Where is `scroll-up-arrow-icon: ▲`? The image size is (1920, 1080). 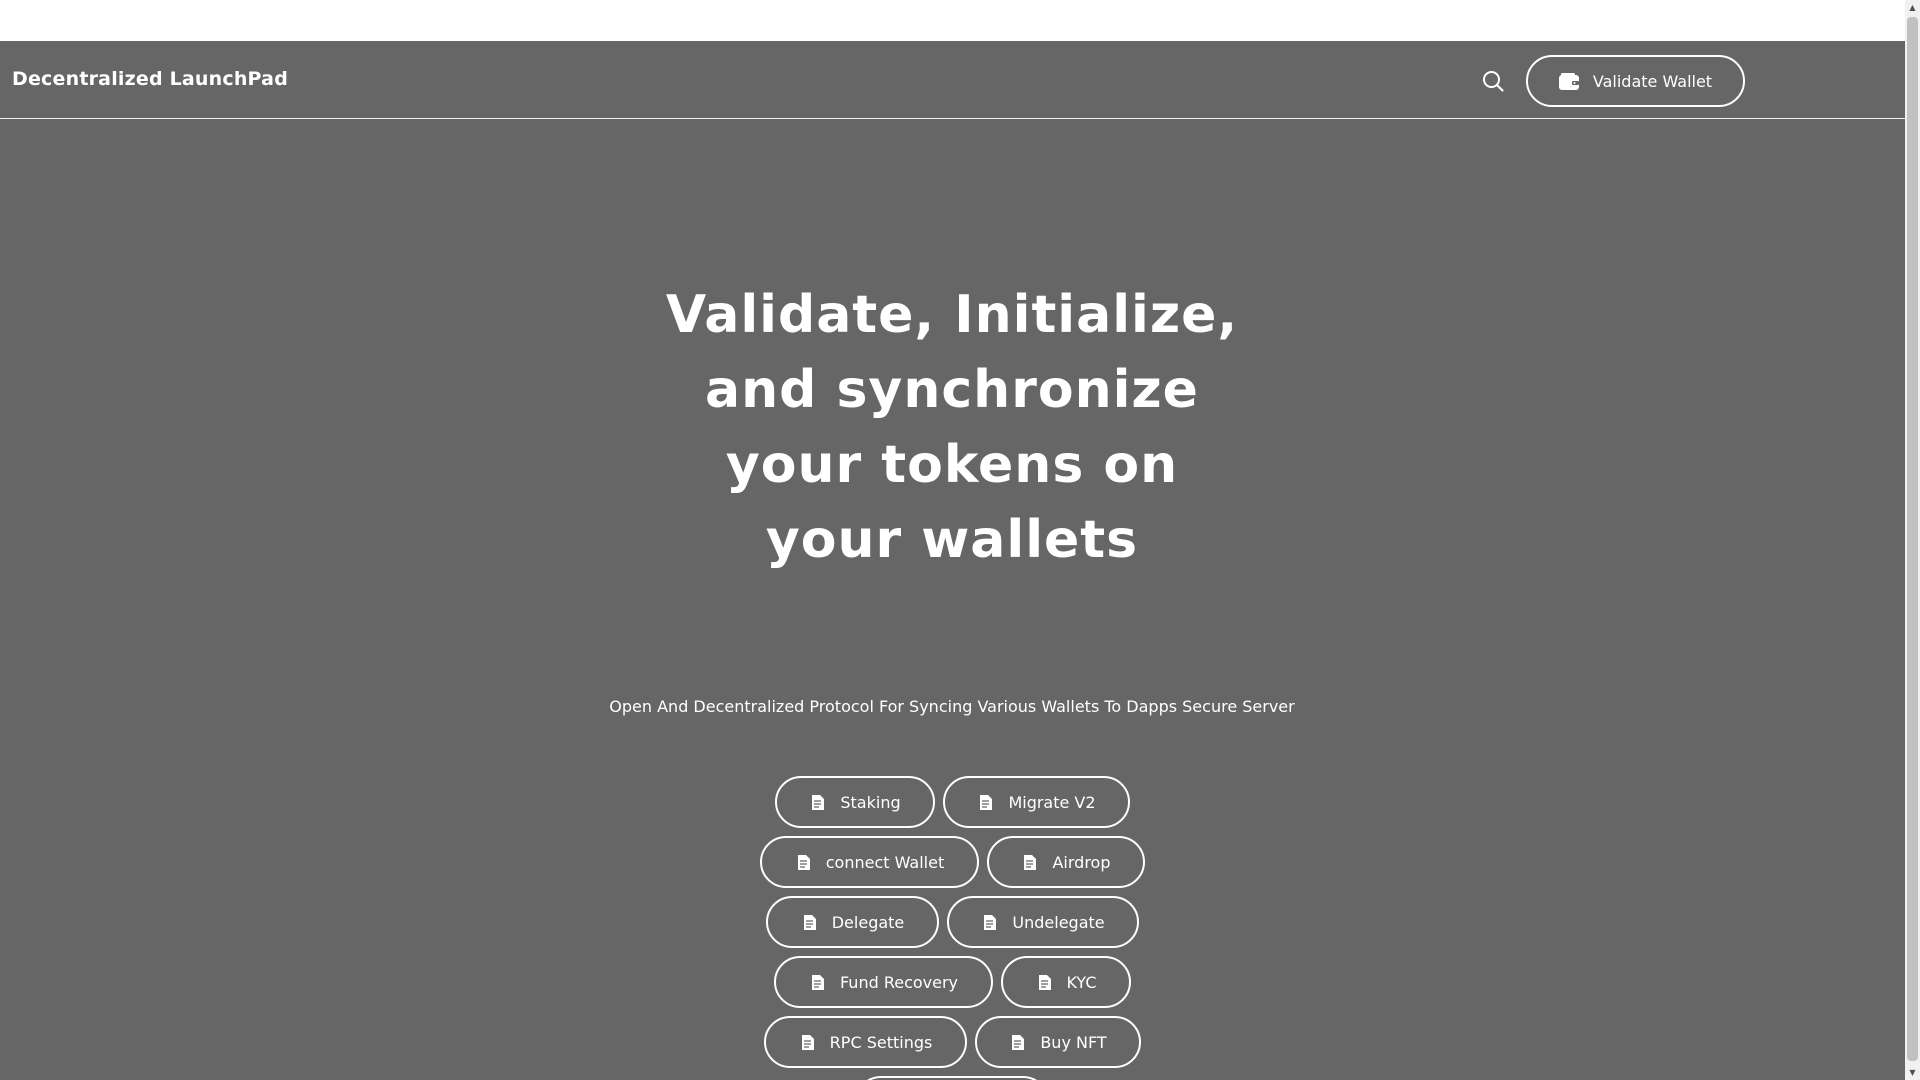 scroll-up-arrow-icon: ▲ is located at coordinates (1912, 7).